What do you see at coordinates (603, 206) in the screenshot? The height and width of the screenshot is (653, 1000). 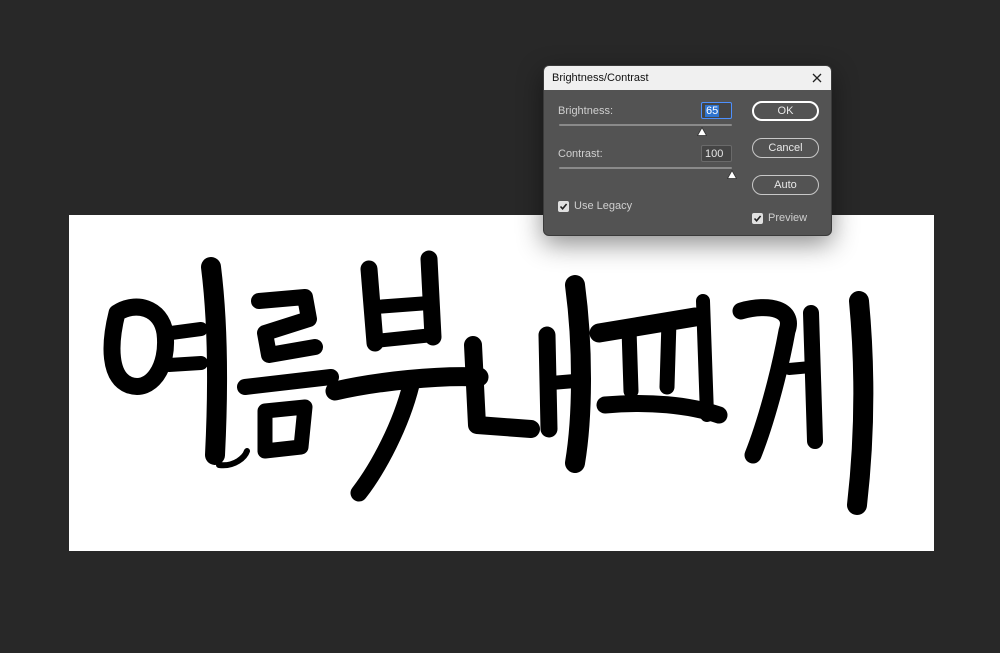 I see `use-legacy-label: Use Legacy` at bounding box center [603, 206].